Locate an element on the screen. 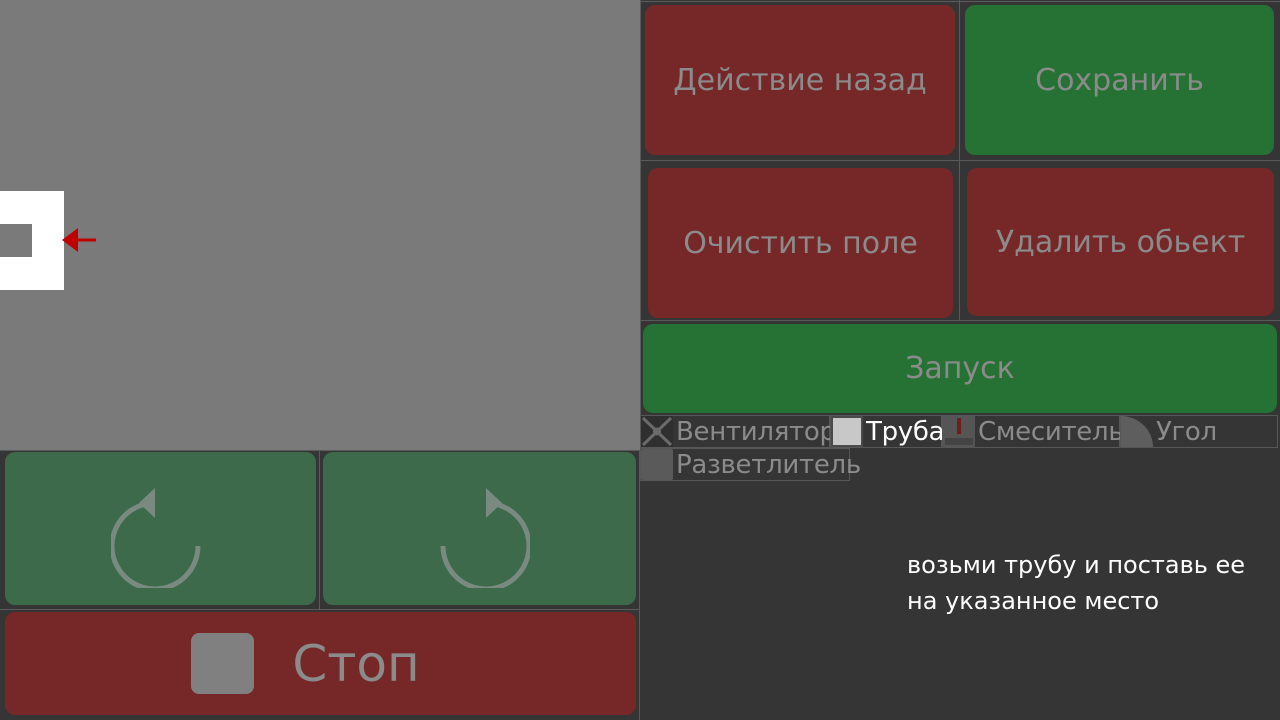  stop-label: Стоп is located at coordinates (356, 663).